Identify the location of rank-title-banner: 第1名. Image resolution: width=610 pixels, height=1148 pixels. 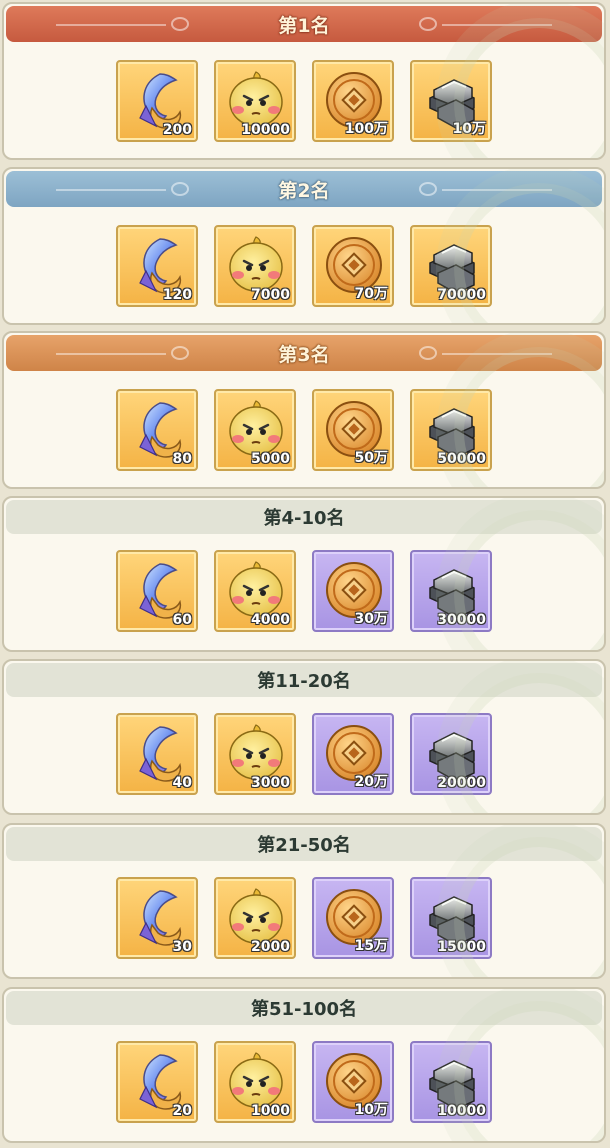
(304, 24).